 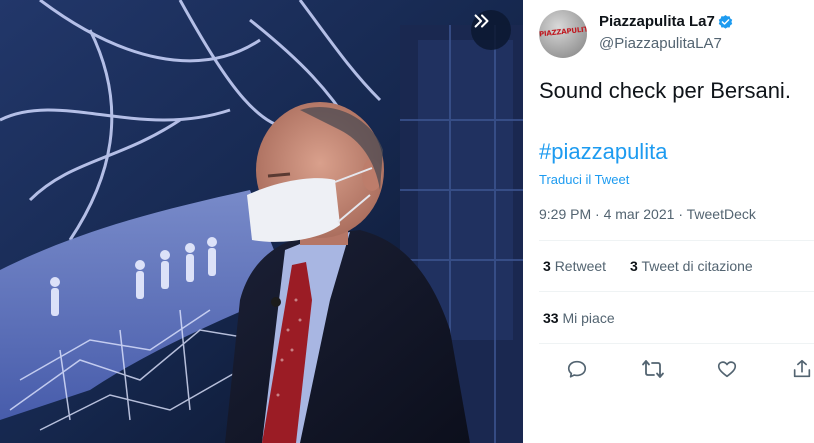 I want to click on retweet-button, so click(x=653, y=369).